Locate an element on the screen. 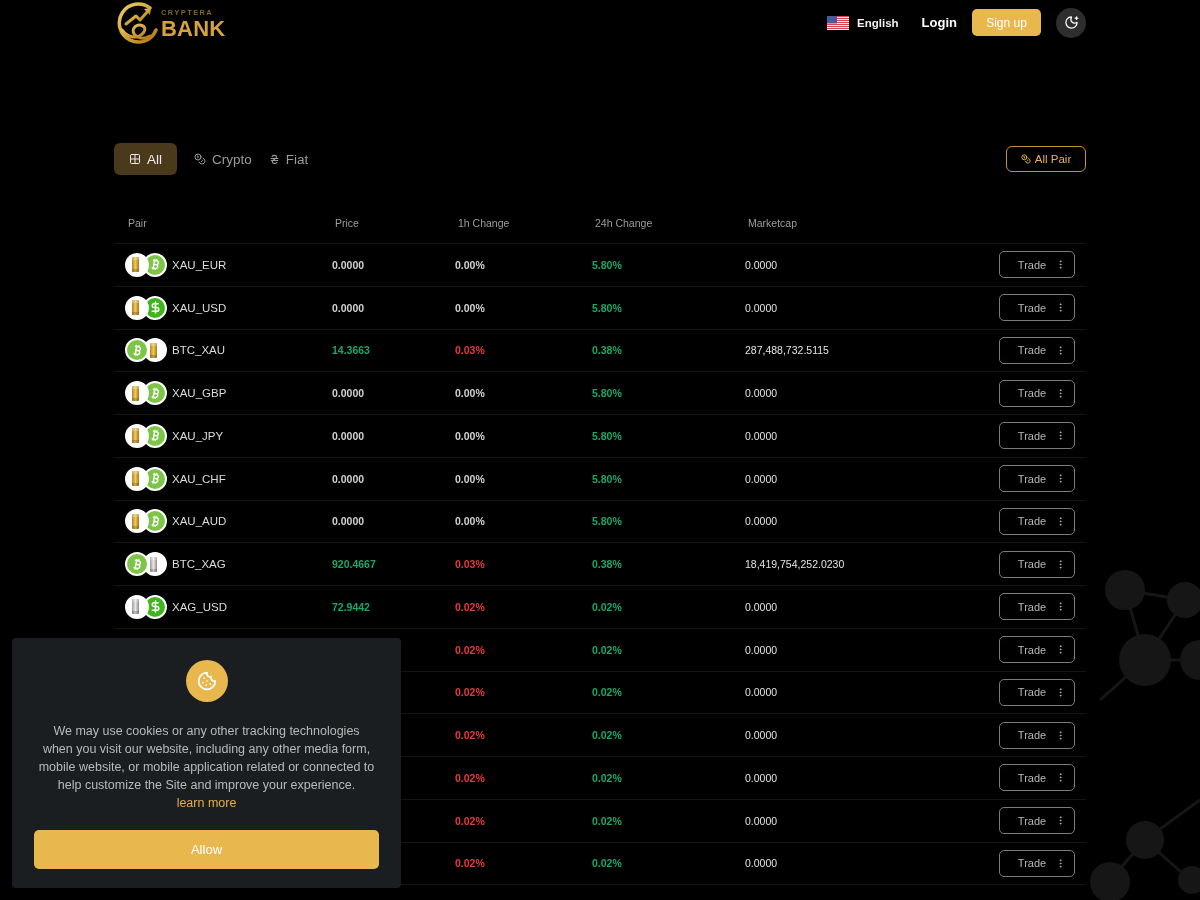 The height and width of the screenshot is (900, 1200). price-cell: 920.4667 is located at coordinates (354, 564).